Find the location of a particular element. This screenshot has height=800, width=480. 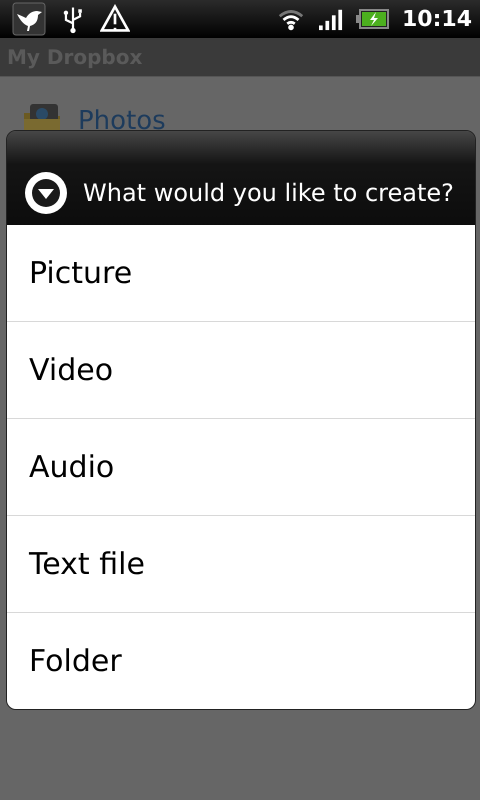

menu-option: Text file is located at coordinates (241, 563).